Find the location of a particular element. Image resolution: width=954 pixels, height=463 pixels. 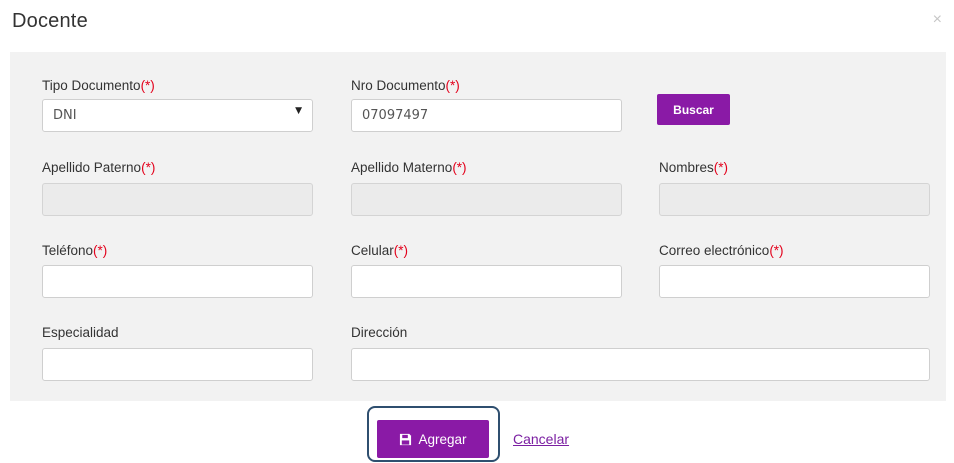

cancelar-link: Cancelar is located at coordinates (541, 439).